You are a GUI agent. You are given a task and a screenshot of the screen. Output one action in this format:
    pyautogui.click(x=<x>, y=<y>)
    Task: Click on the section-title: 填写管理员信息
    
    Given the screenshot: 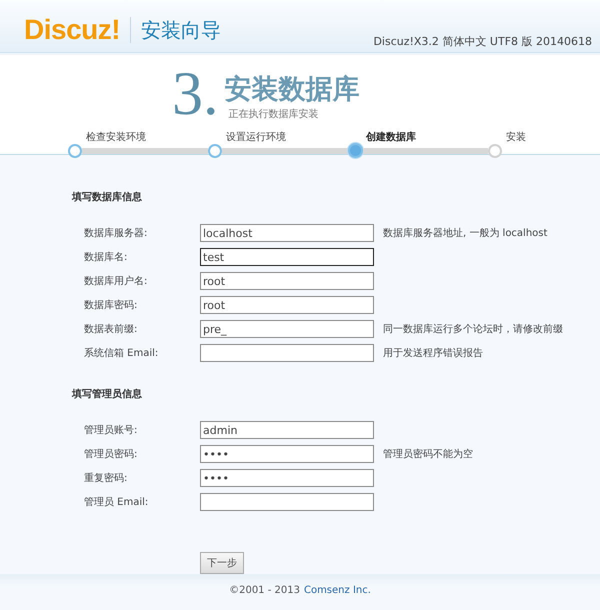 What is the action you would take?
    pyautogui.click(x=107, y=395)
    